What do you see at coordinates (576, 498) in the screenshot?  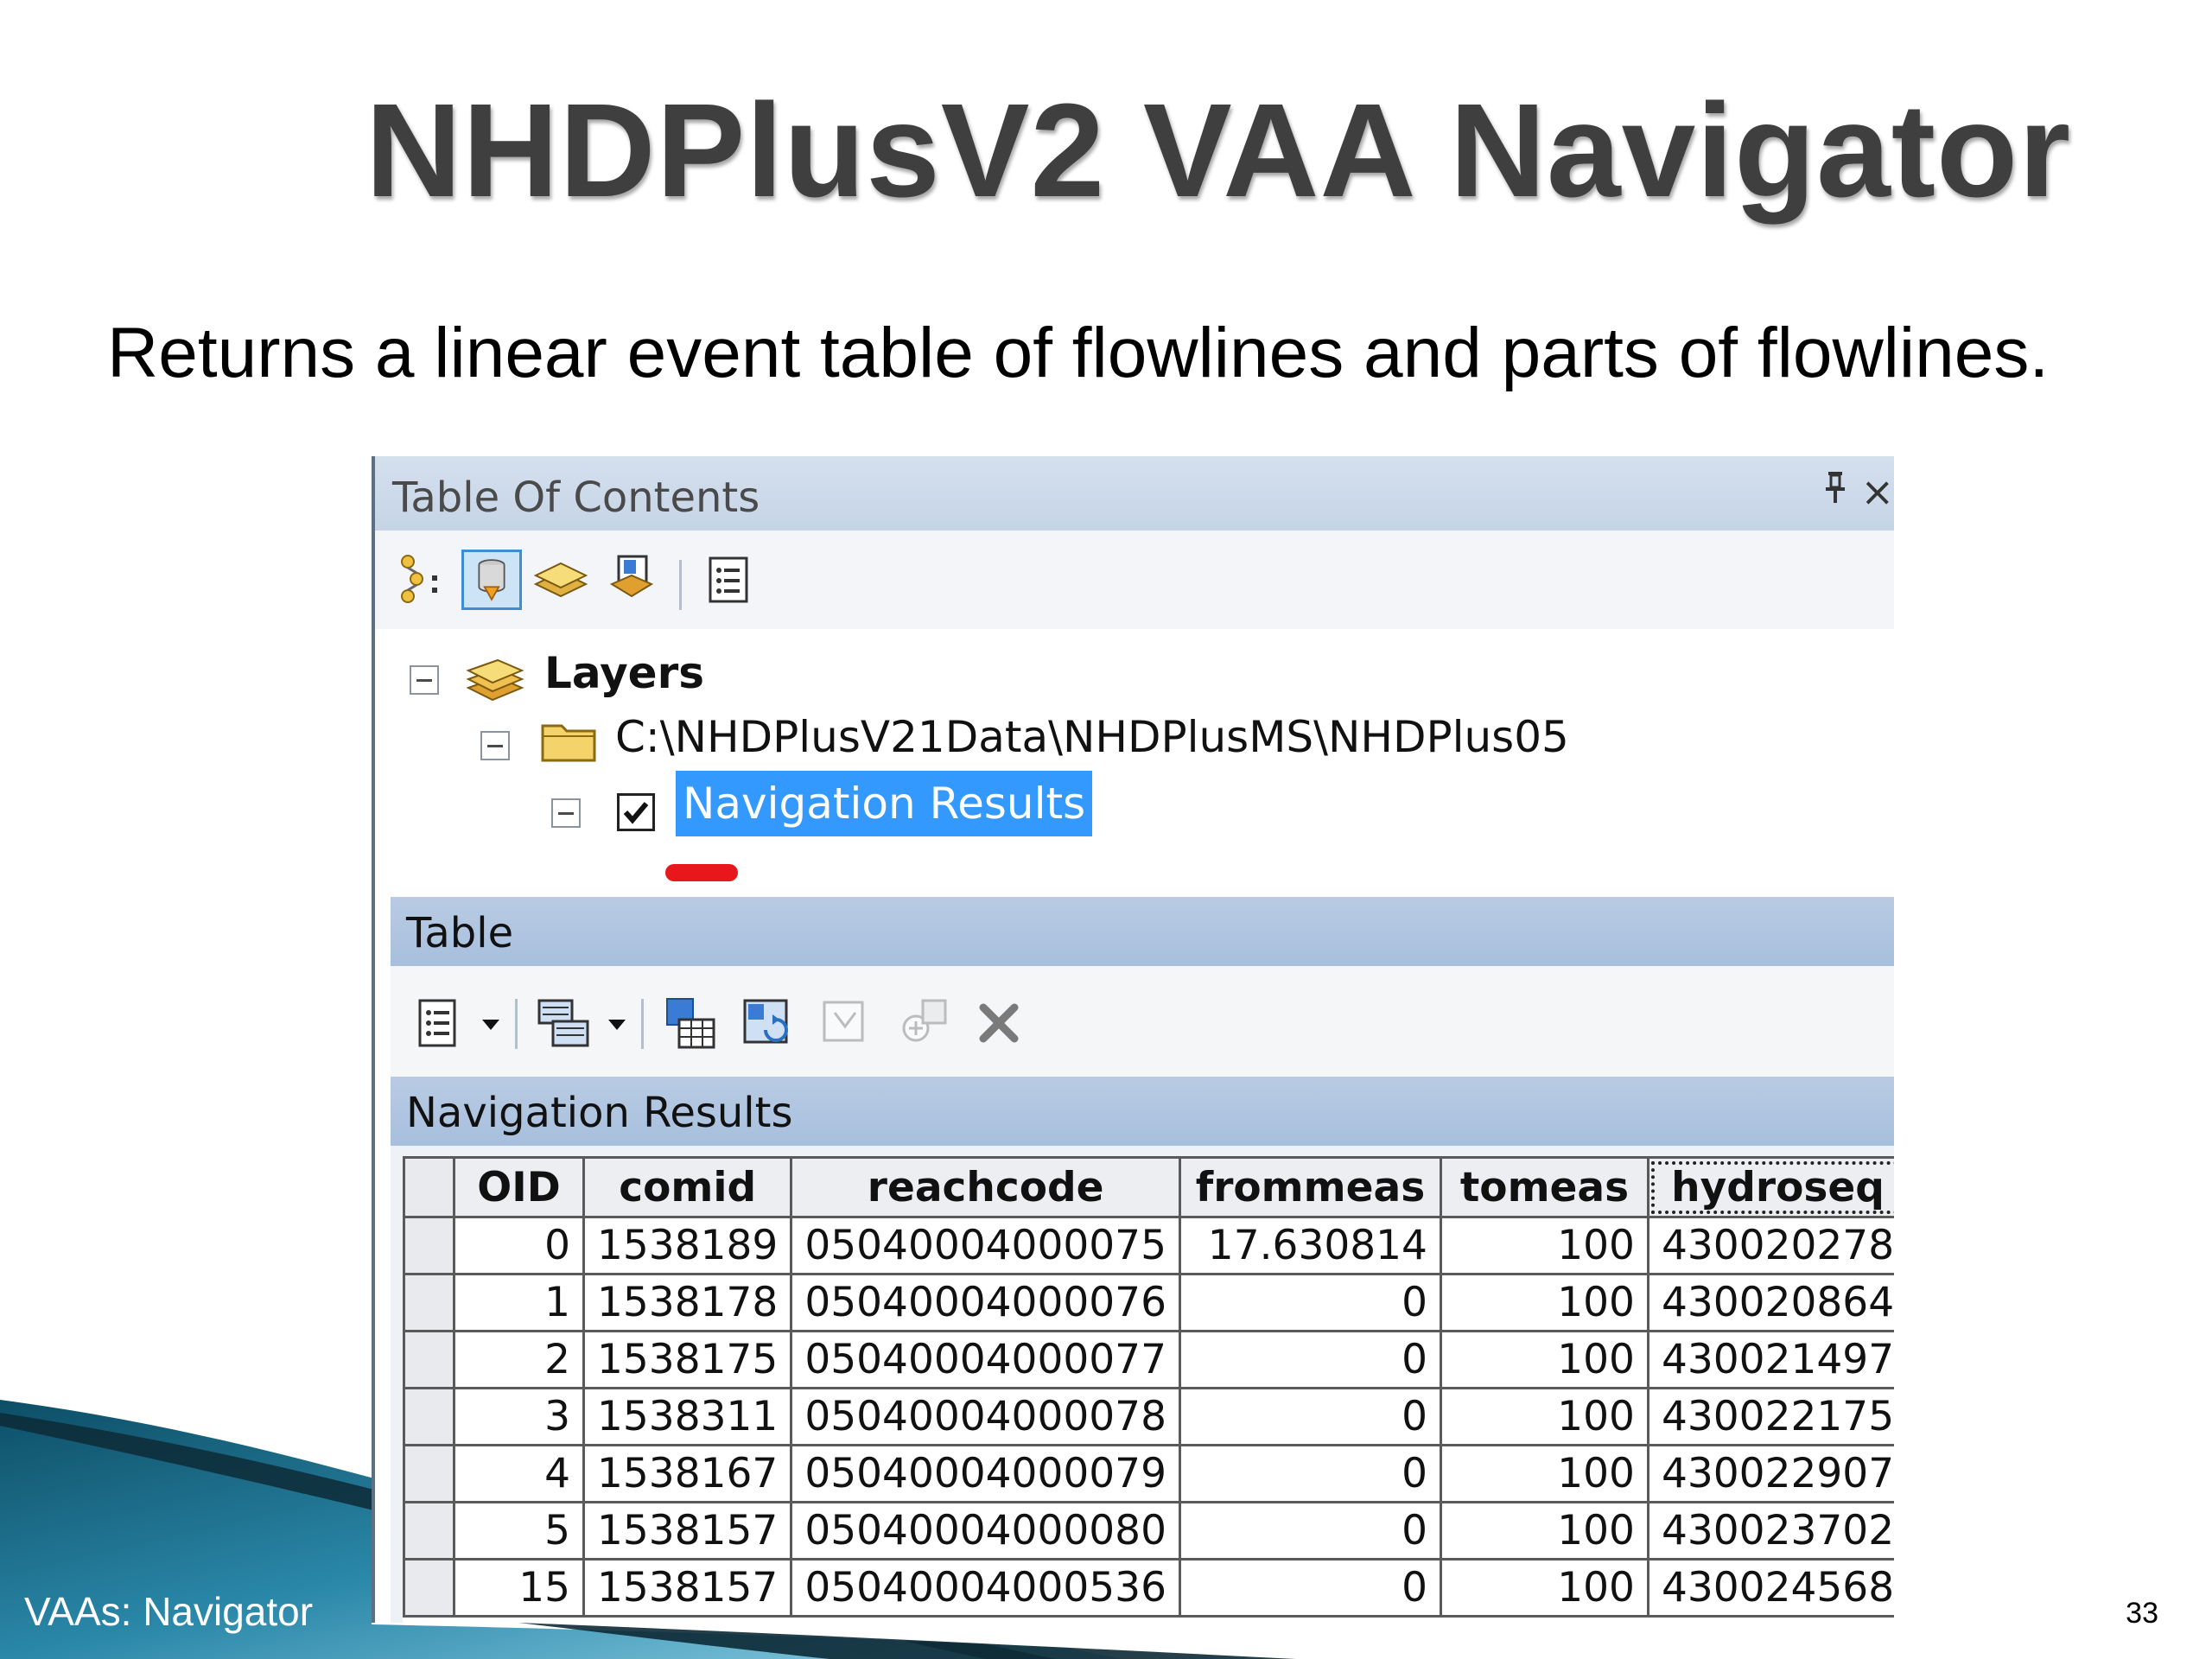 I see `toc-title: Table Of Contents` at bounding box center [576, 498].